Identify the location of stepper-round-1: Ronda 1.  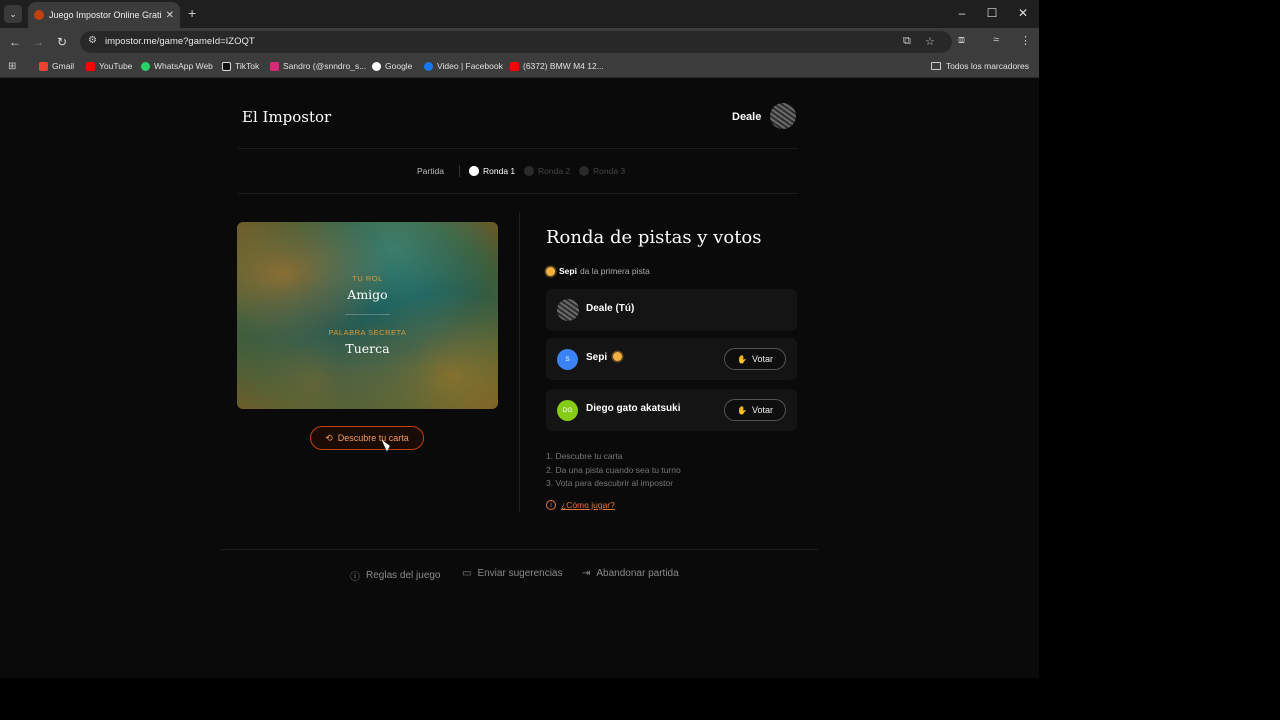
(492, 171).